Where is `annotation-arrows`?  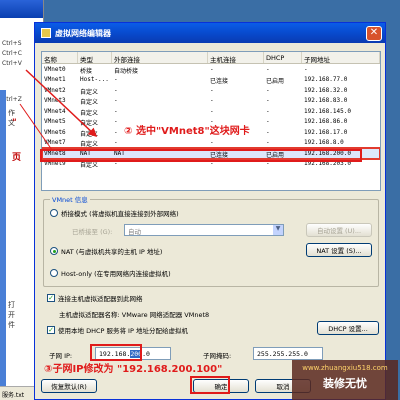
annotation-arrows is located at coordinates (58, 110).